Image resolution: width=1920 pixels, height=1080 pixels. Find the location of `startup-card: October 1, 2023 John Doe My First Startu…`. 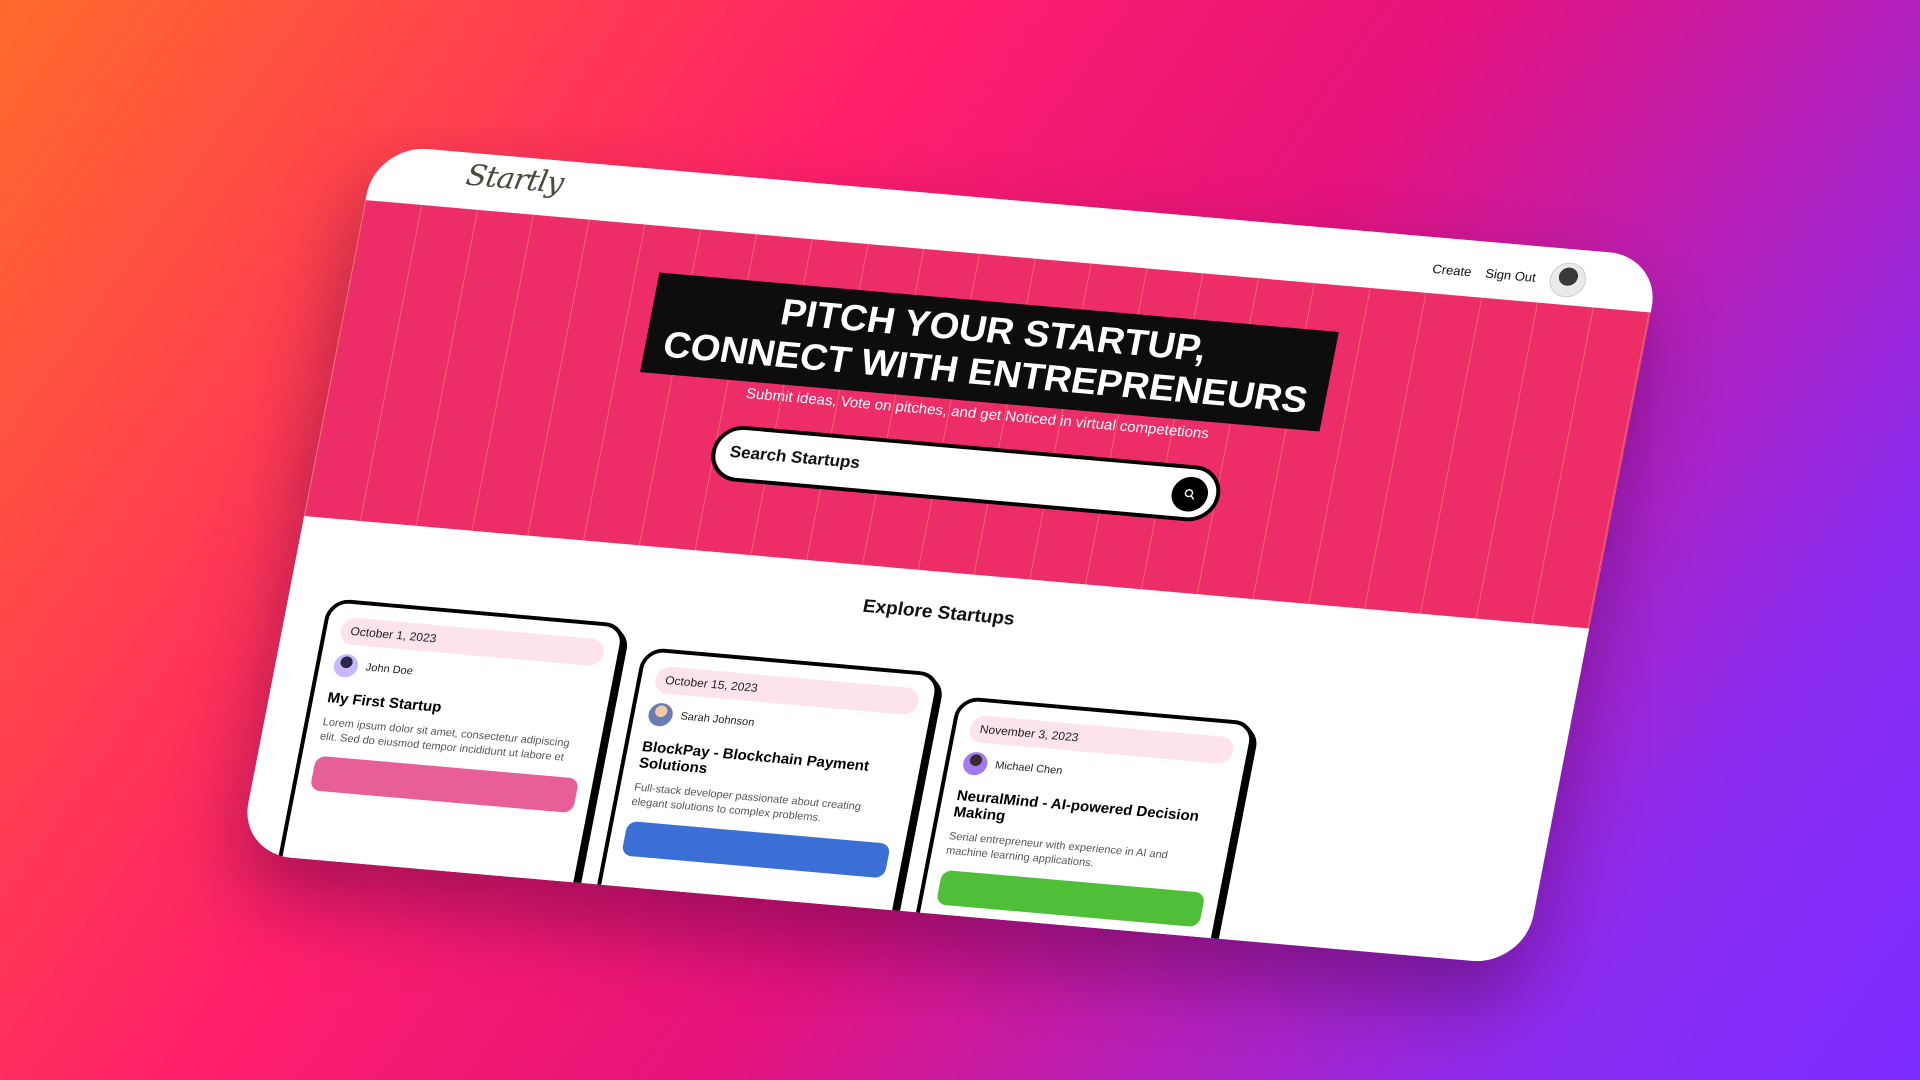

startup-card: October 1, 2023 John Doe My First Startu… is located at coordinates (451, 750).